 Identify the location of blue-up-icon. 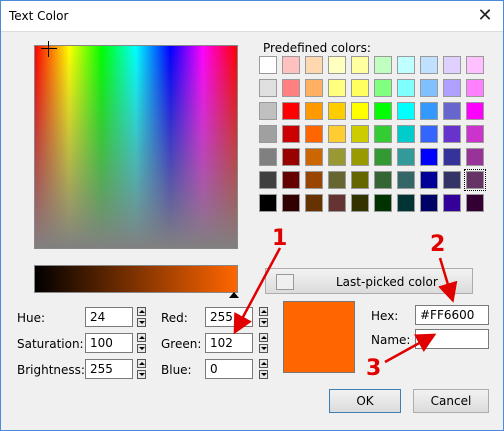
(263, 363).